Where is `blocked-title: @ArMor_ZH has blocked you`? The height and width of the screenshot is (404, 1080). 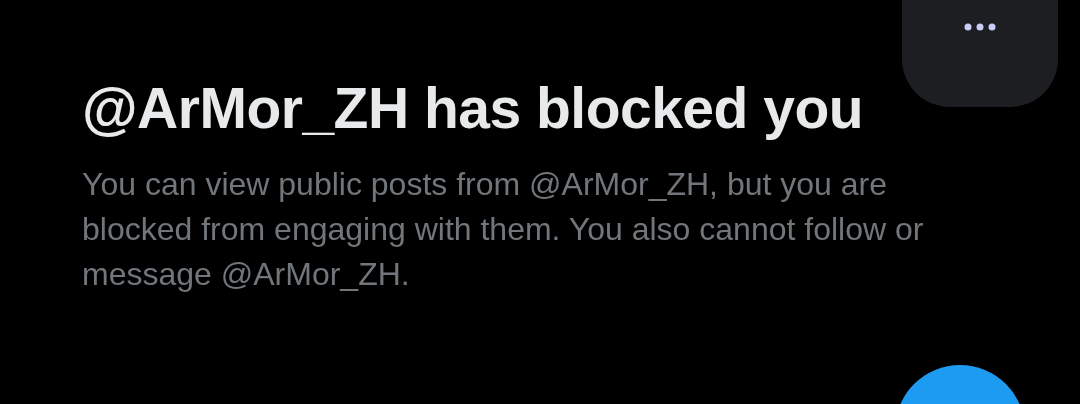 blocked-title: @ArMor_ZH has blocked you is located at coordinates (473, 108).